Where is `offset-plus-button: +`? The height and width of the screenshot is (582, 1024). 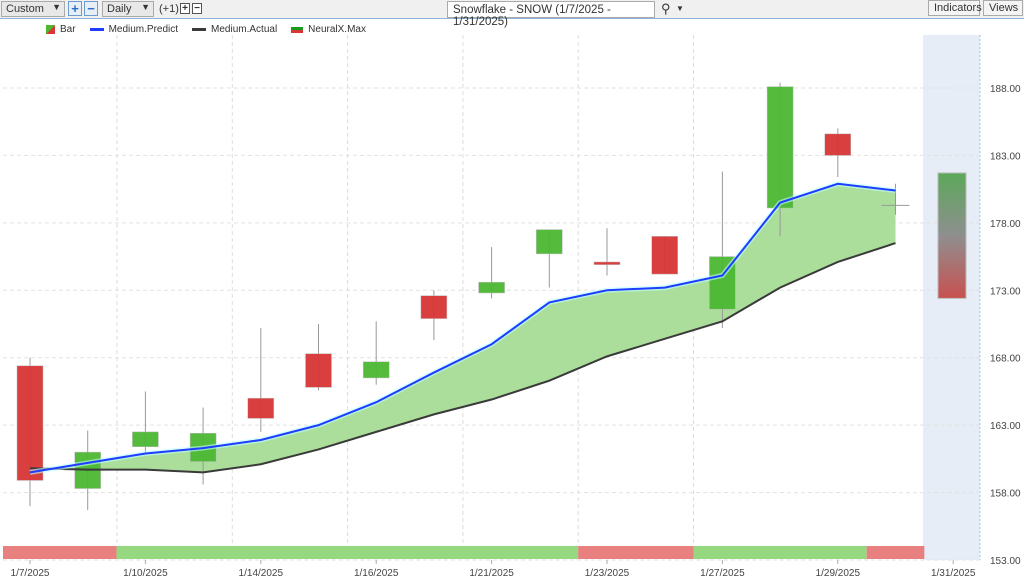
offset-plus-button: + is located at coordinates (185, 8).